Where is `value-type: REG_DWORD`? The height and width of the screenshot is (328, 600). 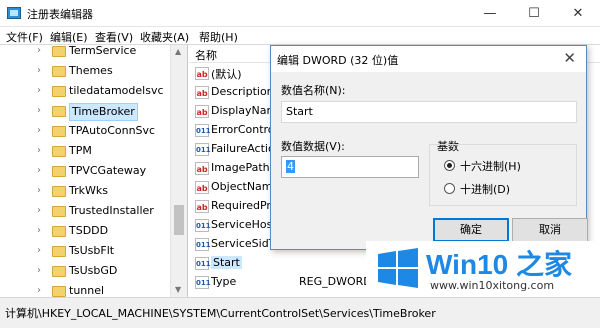
value-type: REG_DWORD is located at coordinates (335, 281).